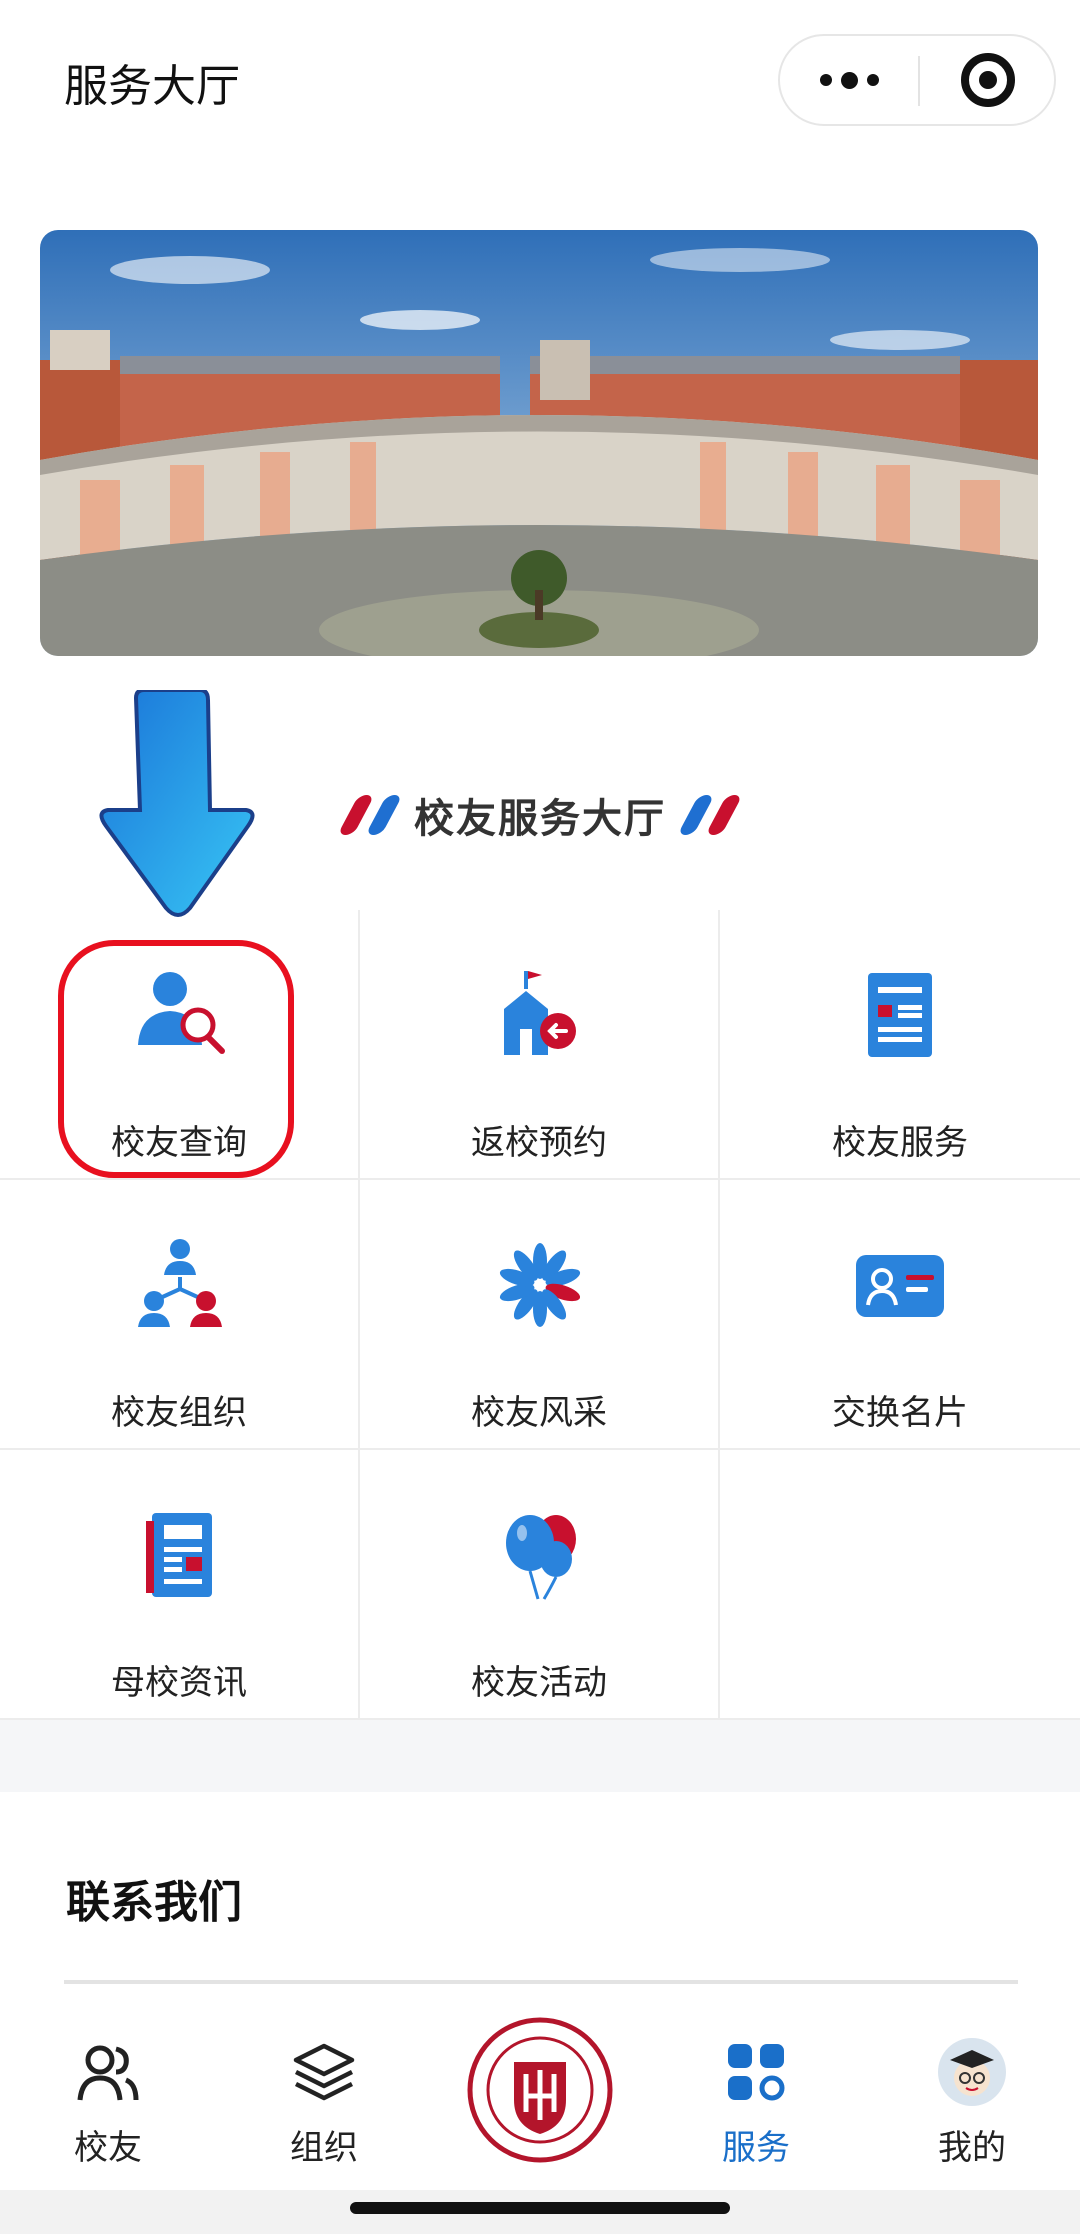 The width and height of the screenshot is (1080, 2234). I want to click on close-button, so click(988, 80).